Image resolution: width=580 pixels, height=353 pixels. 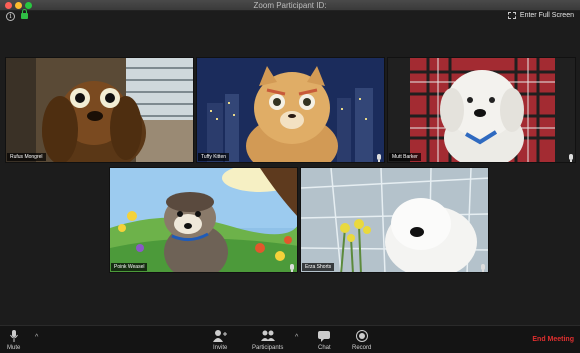 I want to click on invite-label: Invite, so click(x=220, y=348).